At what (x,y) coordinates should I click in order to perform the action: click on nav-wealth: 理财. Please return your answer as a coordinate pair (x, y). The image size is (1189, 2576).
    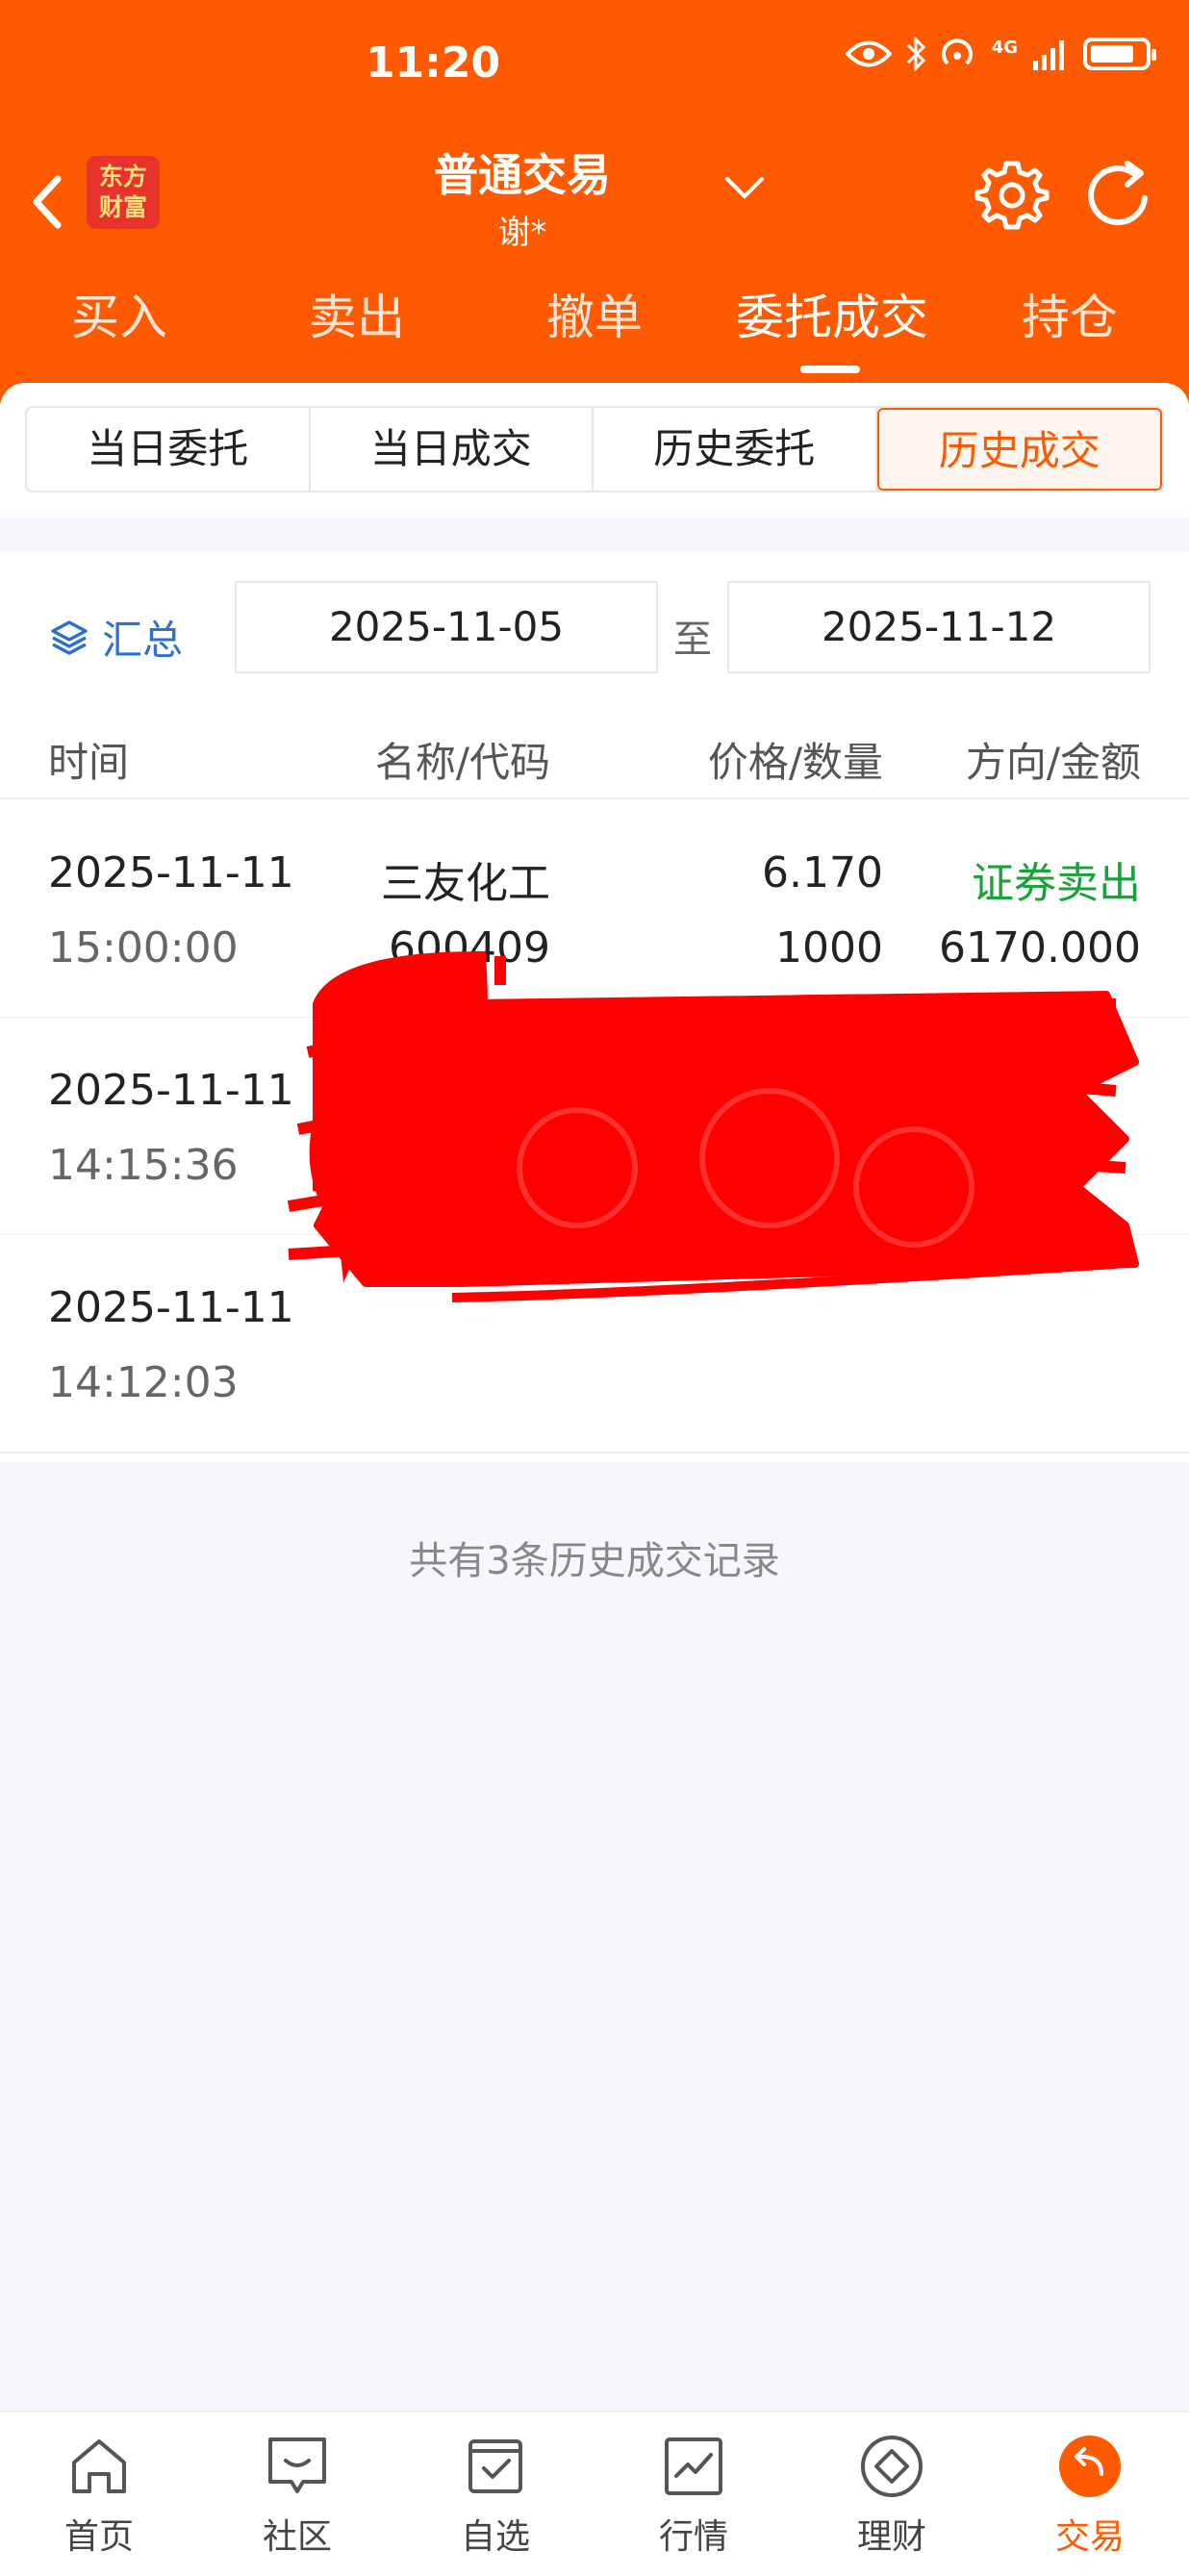
    Looking at the image, I should click on (892, 2495).